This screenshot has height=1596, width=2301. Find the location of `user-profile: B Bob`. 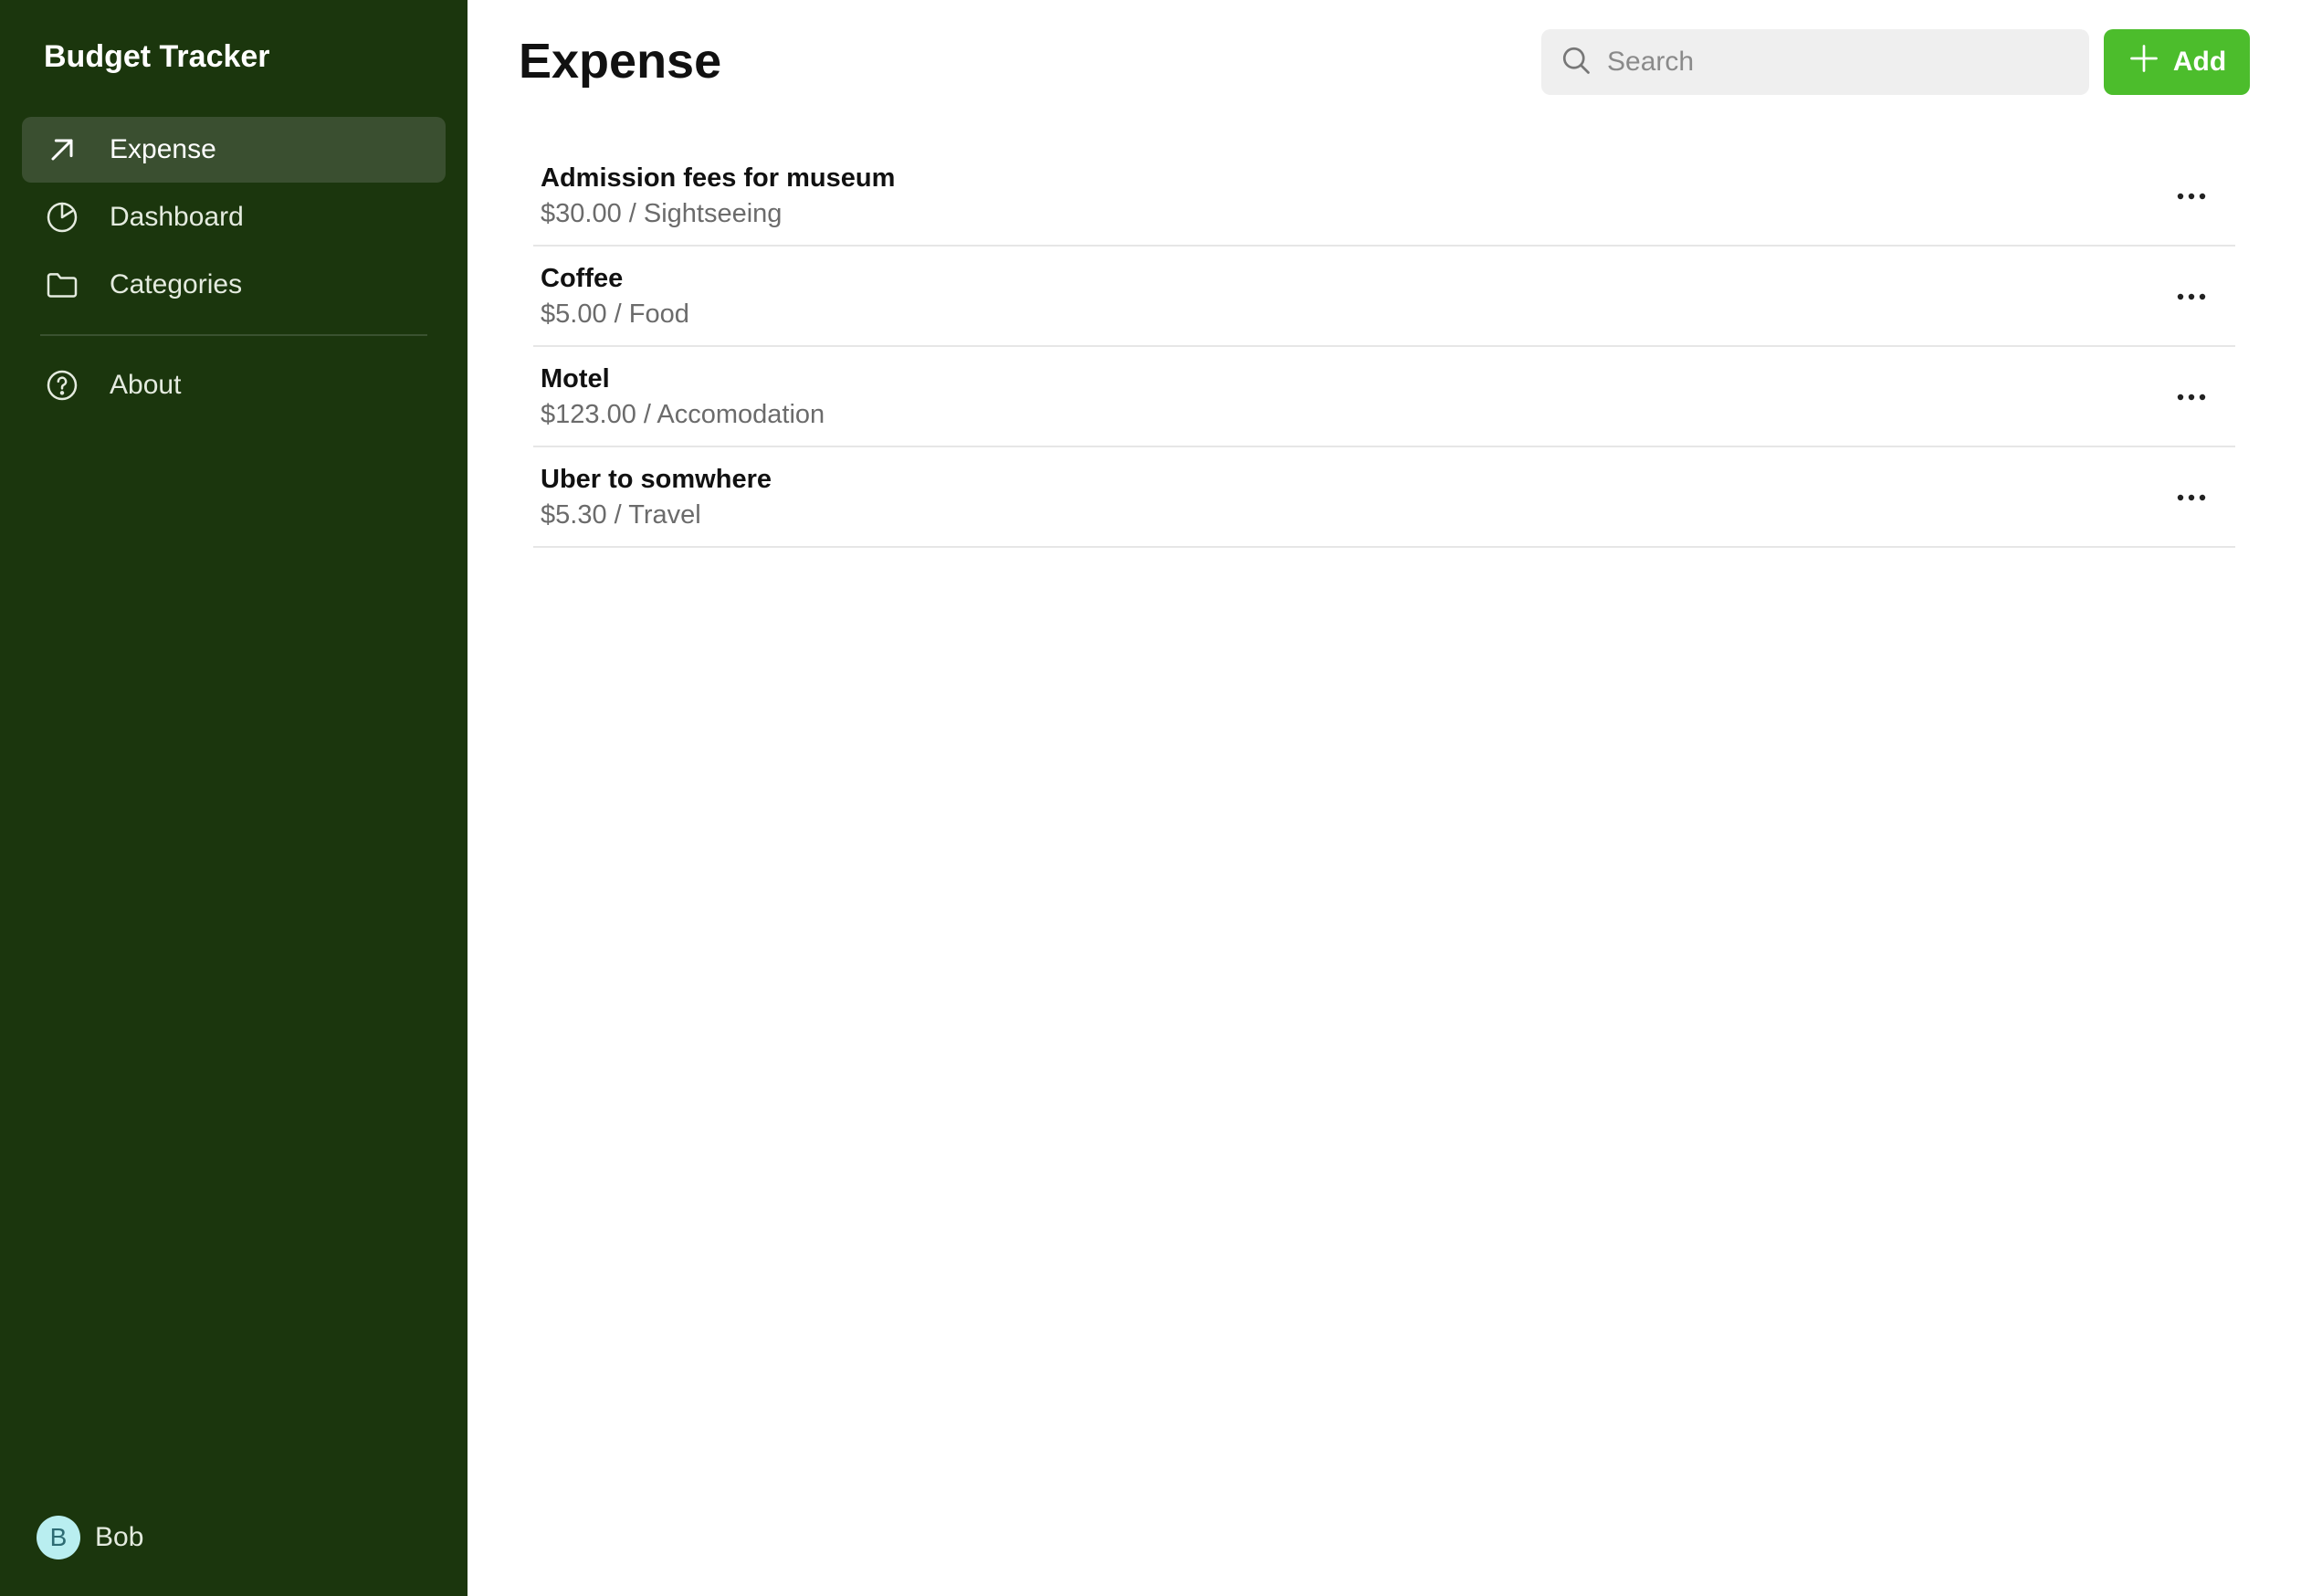

user-profile: B Bob is located at coordinates (90, 1537).